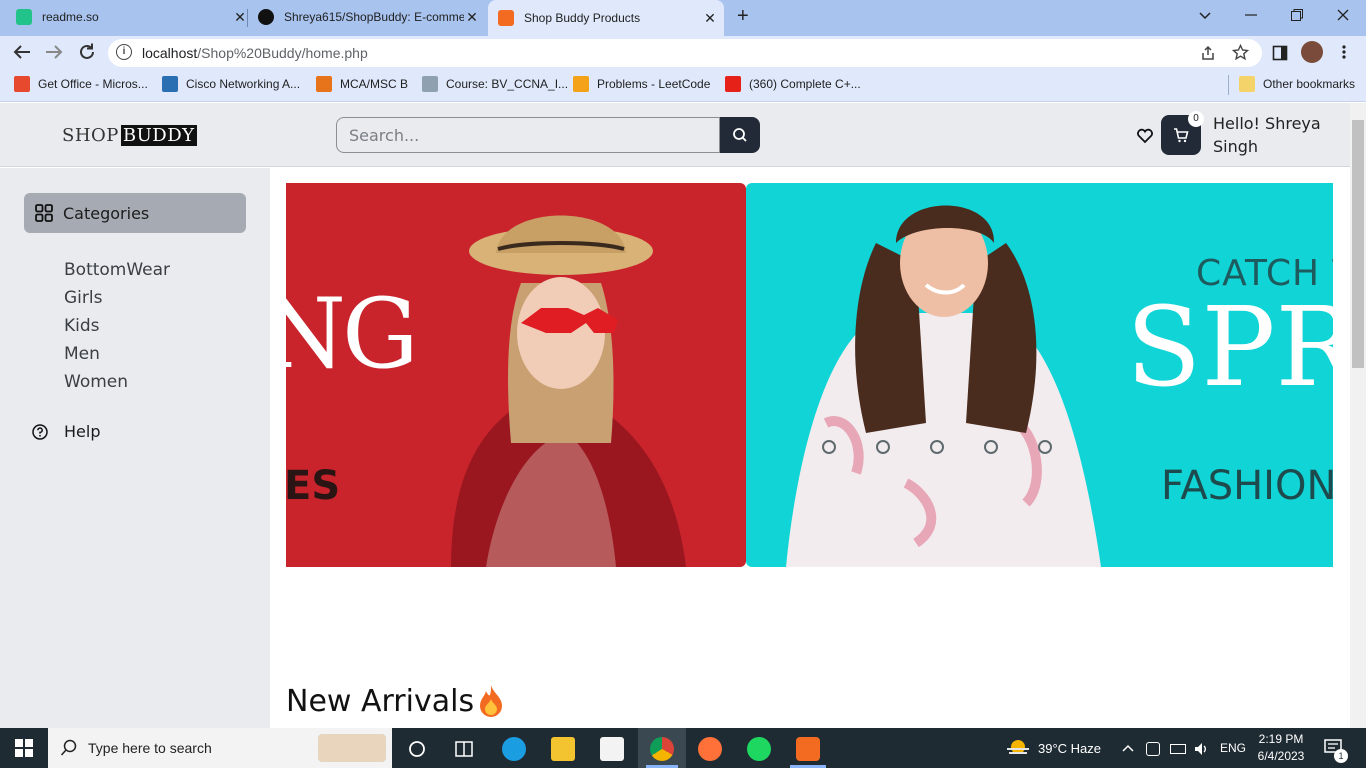 The width and height of the screenshot is (1366, 768). Describe the element at coordinates (369, 17) in the screenshot. I see `tab-github: Shreya615/ShopBuddy: E-comme ✕` at that location.